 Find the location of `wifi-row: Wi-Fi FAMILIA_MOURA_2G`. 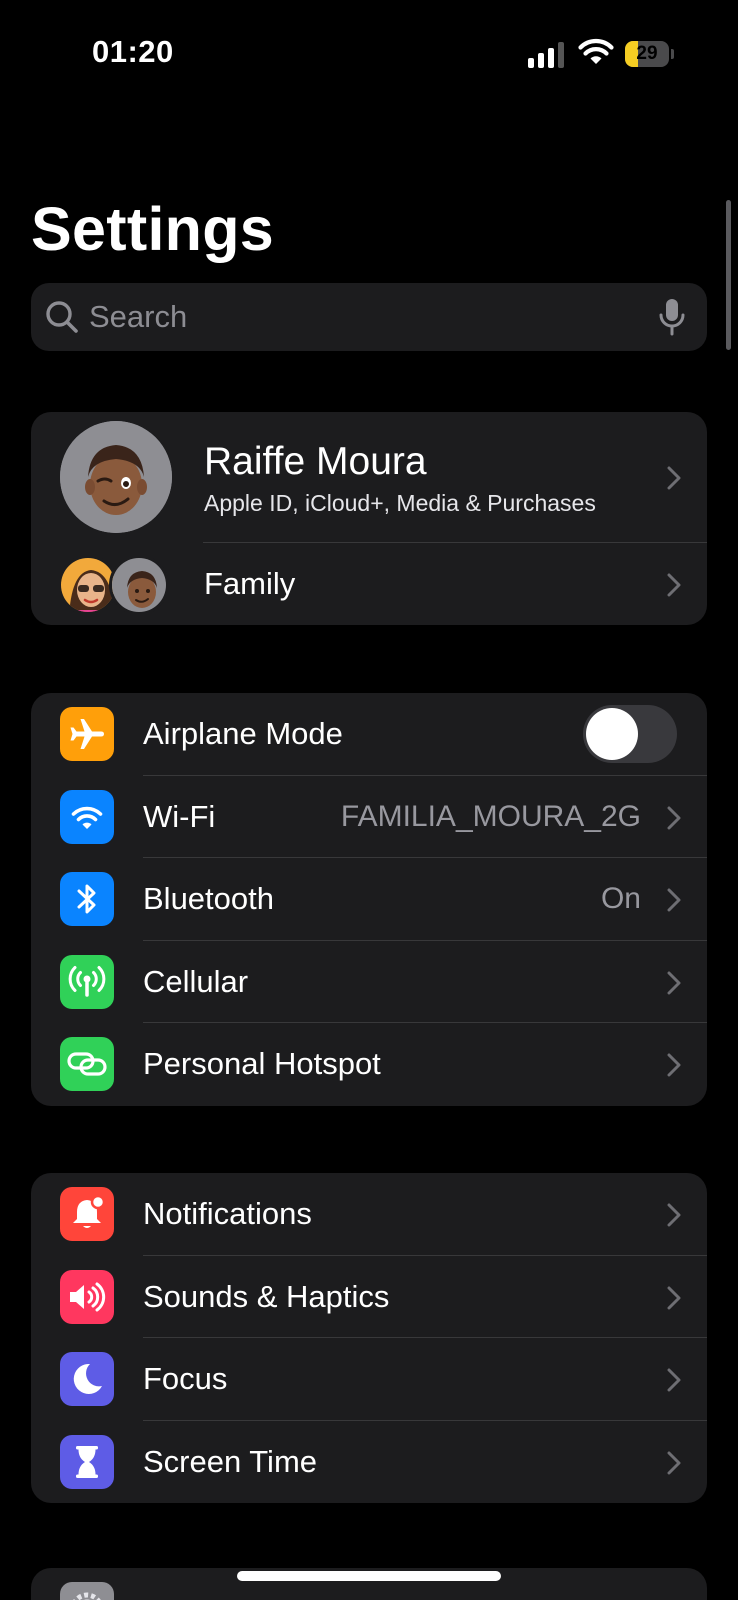

wifi-row: Wi-Fi FAMILIA_MOURA_2G is located at coordinates (369, 817).